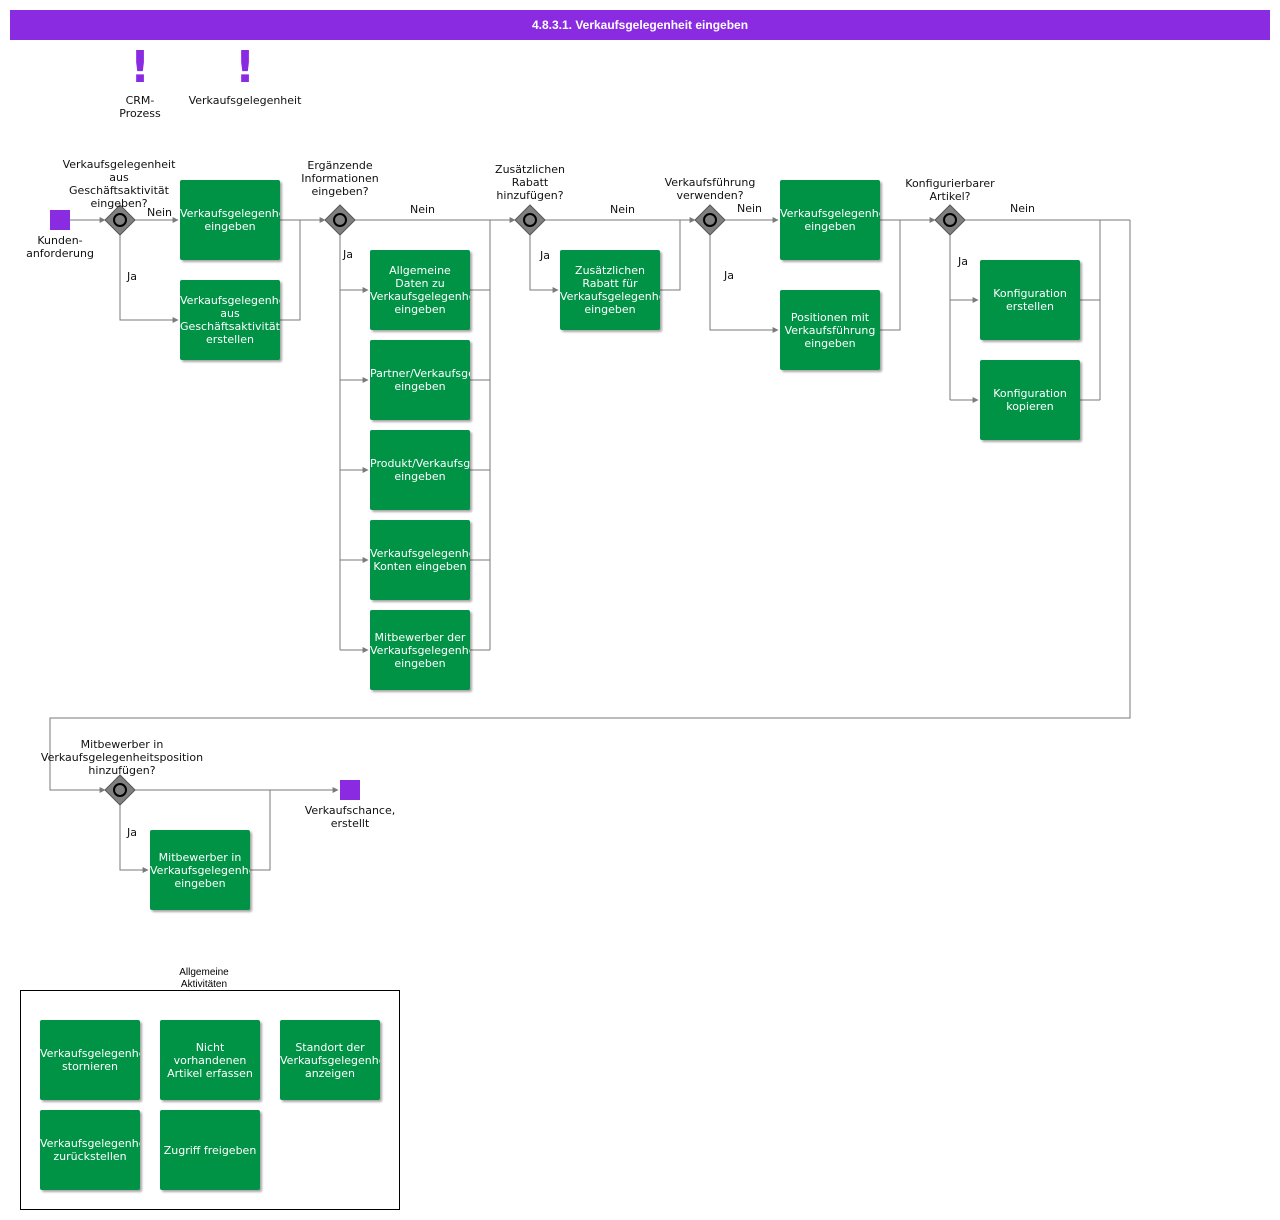  What do you see at coordinates (530, 182) in the screenshot?
I see `gateway-label-g3: Zusätzlichen Rabatt hinzufügen?` at bounding box center [530, 182].